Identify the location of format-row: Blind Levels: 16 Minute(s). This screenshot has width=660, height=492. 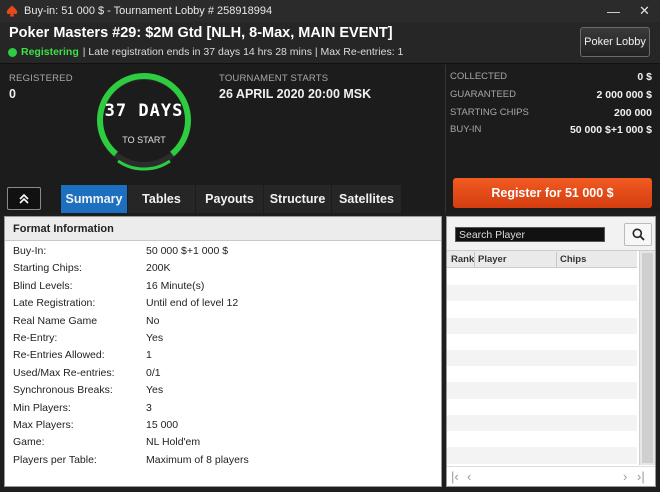
(223, 287).